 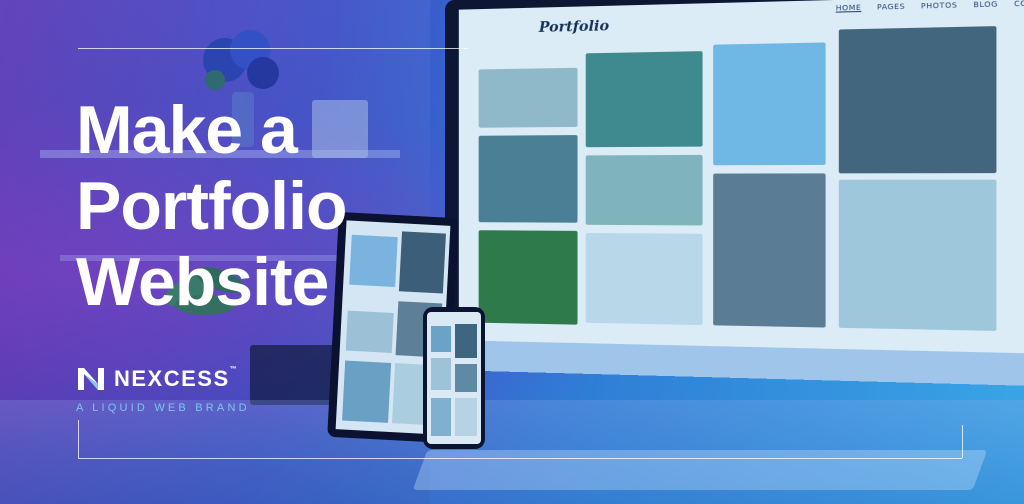 I want to click on title-line-3: Website, so click(x=202, y=282).